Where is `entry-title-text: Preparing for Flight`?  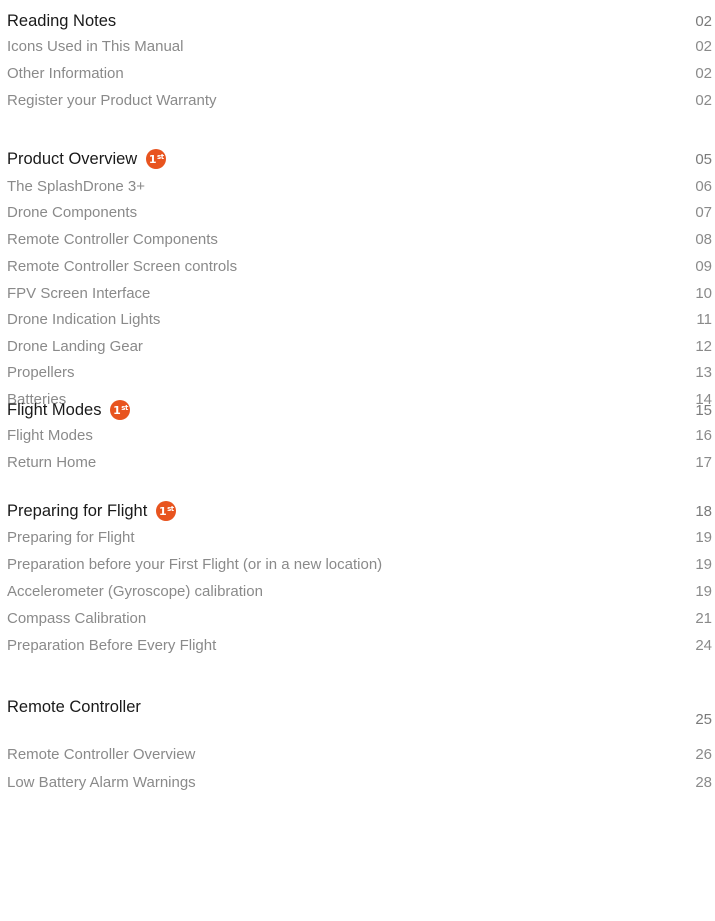
entry-title-text: Preparing for Flight is located at coordinates (71, 537).